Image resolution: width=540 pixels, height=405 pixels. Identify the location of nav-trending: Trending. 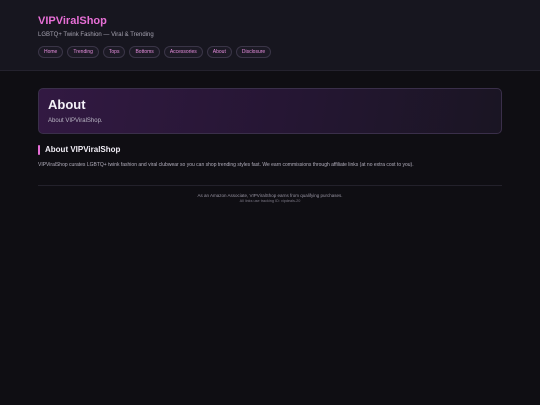
(83, 52).